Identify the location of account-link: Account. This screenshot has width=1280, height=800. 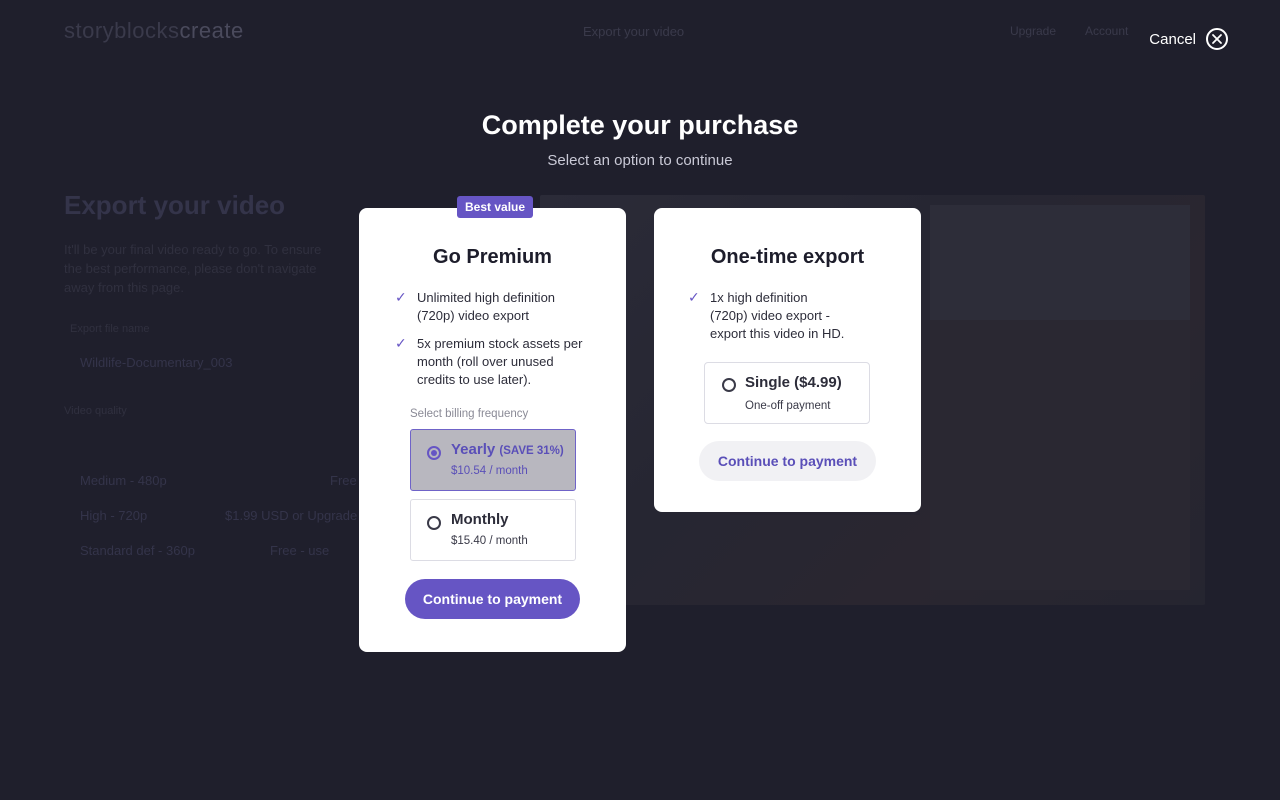
(1107, 31).